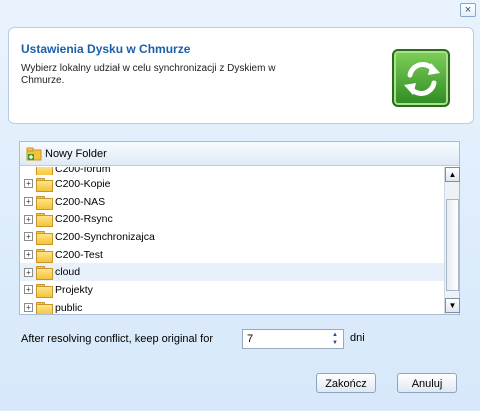 The width and height of the screenshot is (480, 411). Describe the element at coordinates (34, 154) in the screenshot. I see `new-folder-icon` at that location.